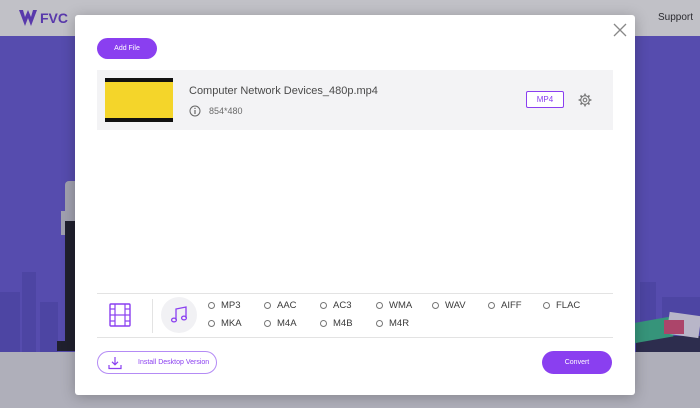  I want to click on output-format-badge: MP4, so click(545, 99).